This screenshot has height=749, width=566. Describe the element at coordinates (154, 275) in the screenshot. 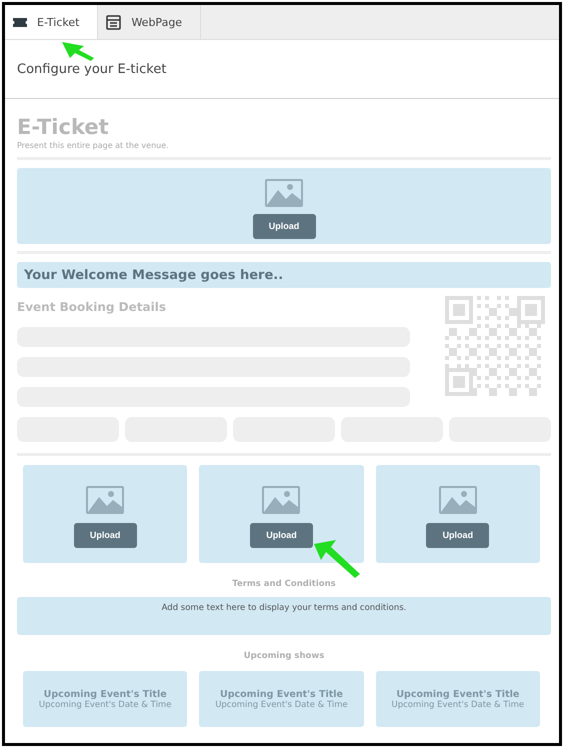

I see `welcome-message: Your Welcome Message goes here..` at that location.